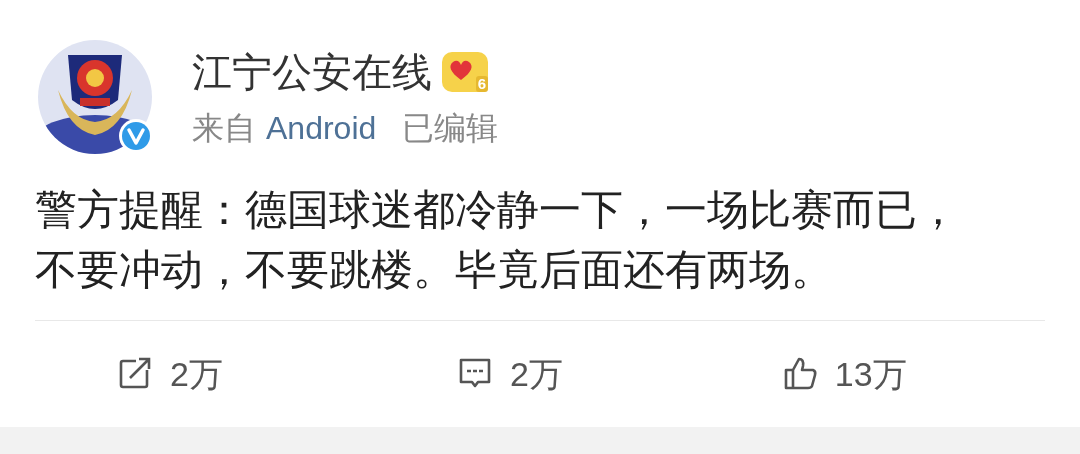 This screenshot has width=1080, height=454. Describe the element at coordinates (312, 72) in the screenshot. I see `author-name: 江宁公安在线` at that location.